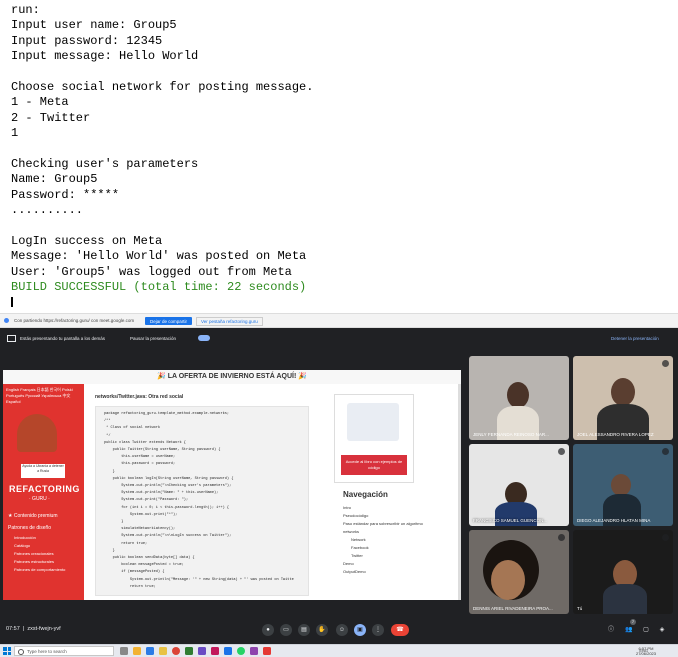  Describe the element at coordinates (383, 556) in the screenshot. I see `nav-item: Twitter` at that location.